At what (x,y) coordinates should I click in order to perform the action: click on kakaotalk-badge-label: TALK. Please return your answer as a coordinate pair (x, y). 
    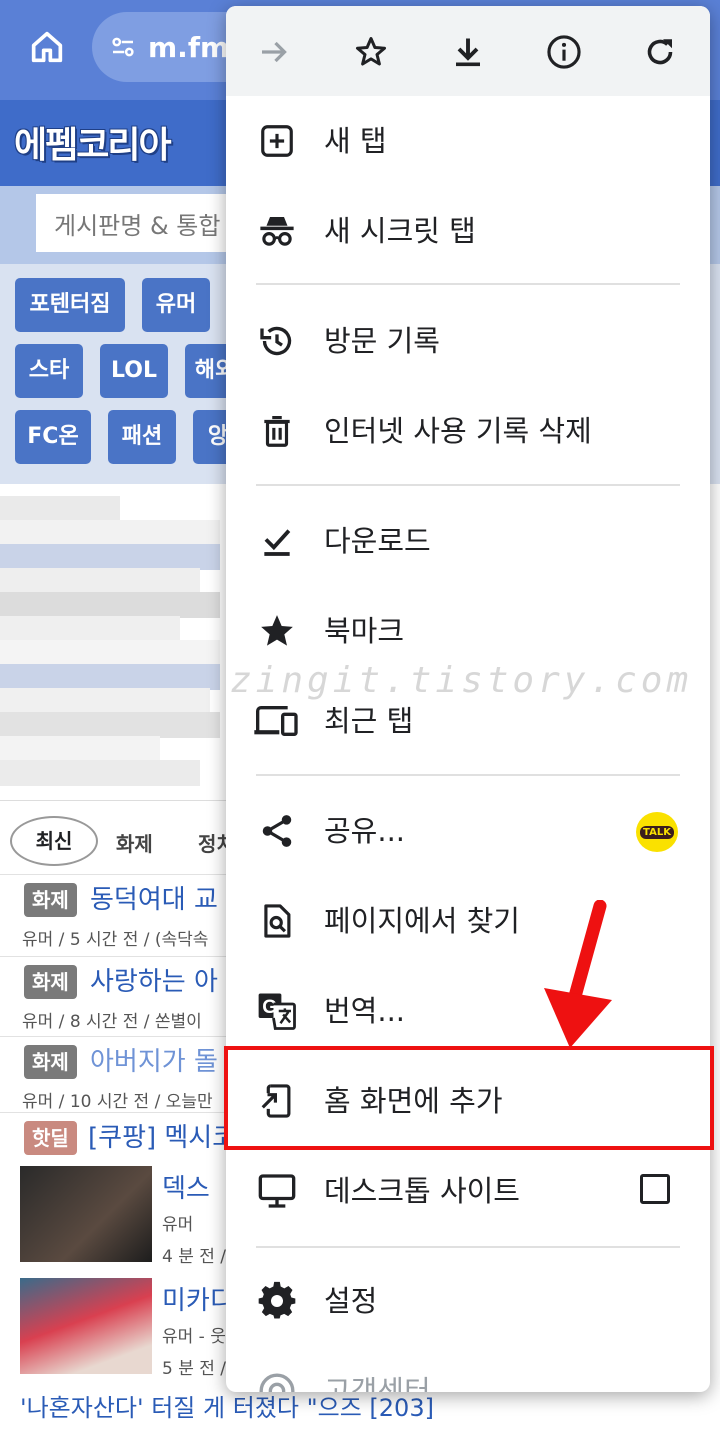
    Looking at the image, I should click on (657, 832).